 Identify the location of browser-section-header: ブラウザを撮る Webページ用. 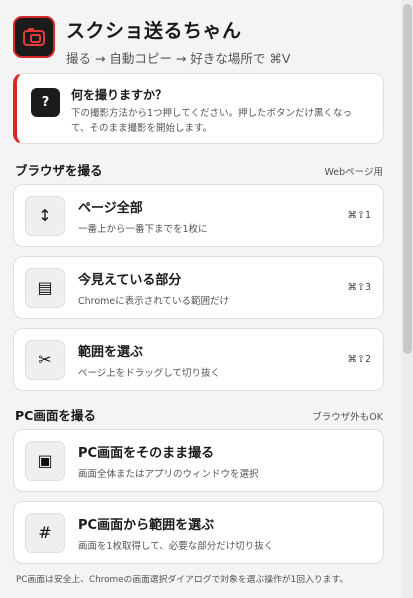
(199, 169).